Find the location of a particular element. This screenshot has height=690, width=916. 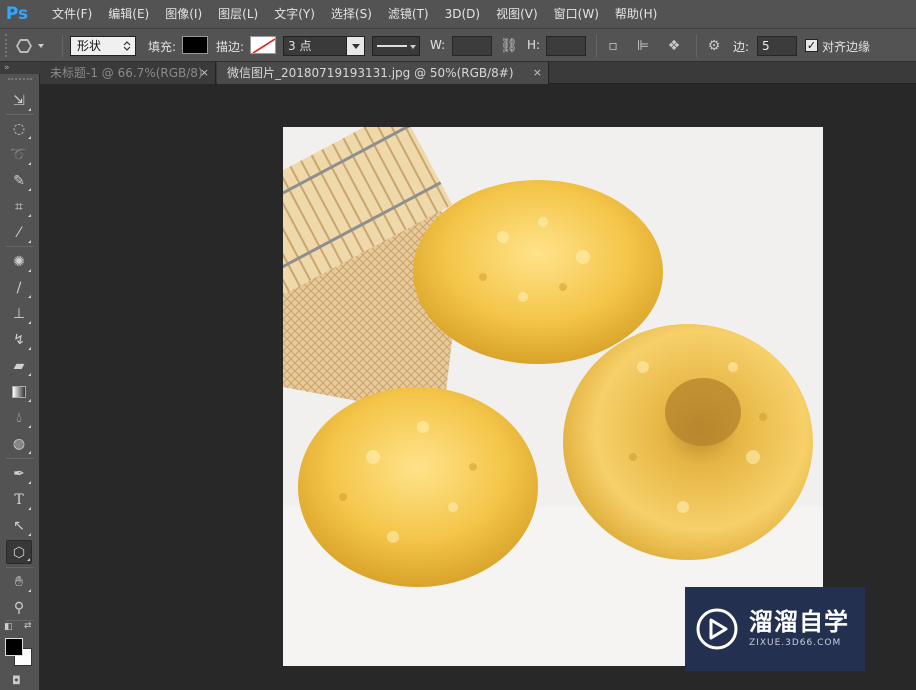

shape-tool: ⬡ is located at coordinates (19, 552).